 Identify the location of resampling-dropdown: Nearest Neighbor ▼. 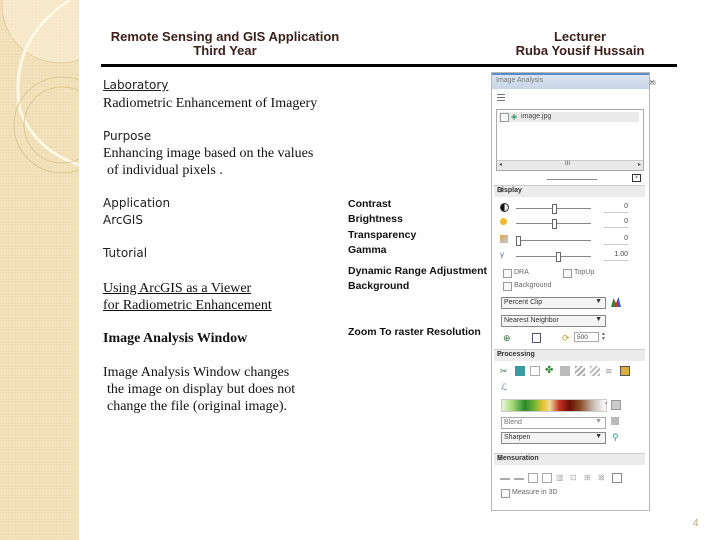
(553, 321).